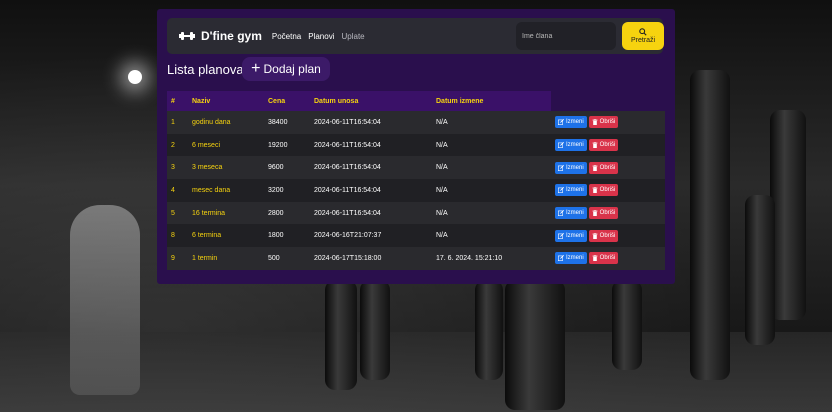  I want to click on cell-id: 4, so click(177, 190).